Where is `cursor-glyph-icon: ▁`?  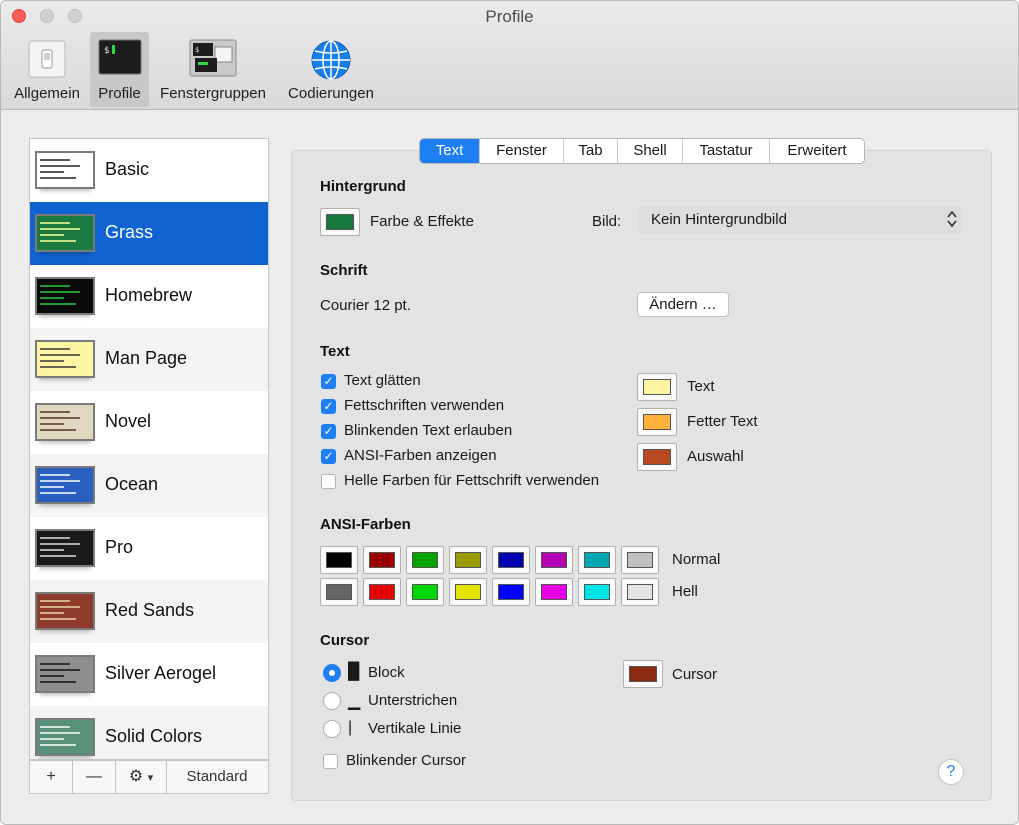
cursor-glyph-icon: ▁ is located at coordinates (354, 701).